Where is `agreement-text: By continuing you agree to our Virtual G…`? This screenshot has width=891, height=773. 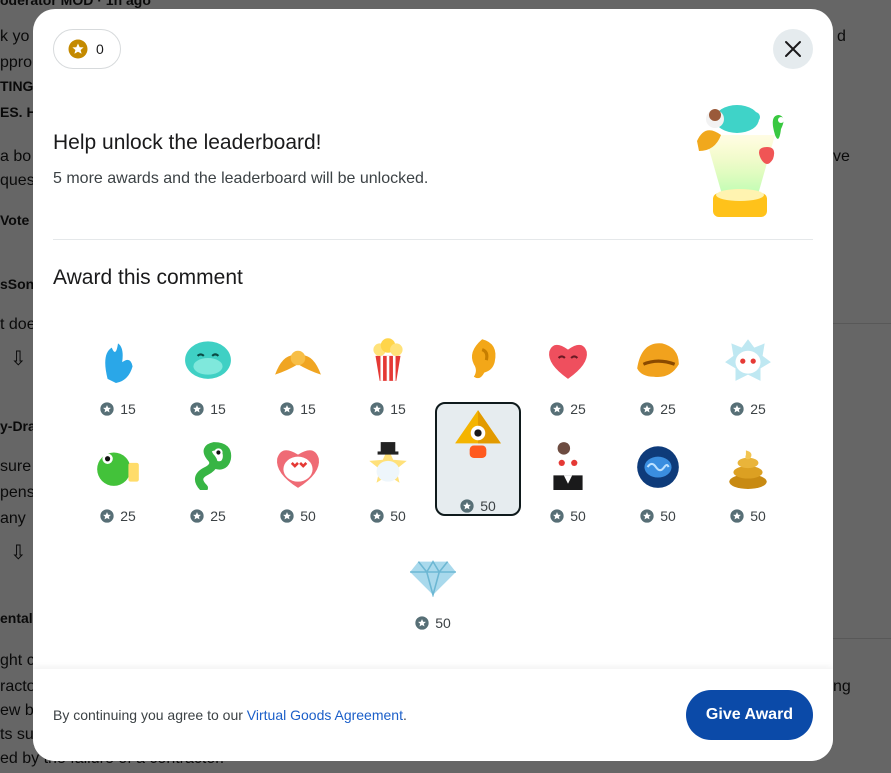 agreement-text: By continuing you agree to our Virtual G… is located at coordinates (230, 715).